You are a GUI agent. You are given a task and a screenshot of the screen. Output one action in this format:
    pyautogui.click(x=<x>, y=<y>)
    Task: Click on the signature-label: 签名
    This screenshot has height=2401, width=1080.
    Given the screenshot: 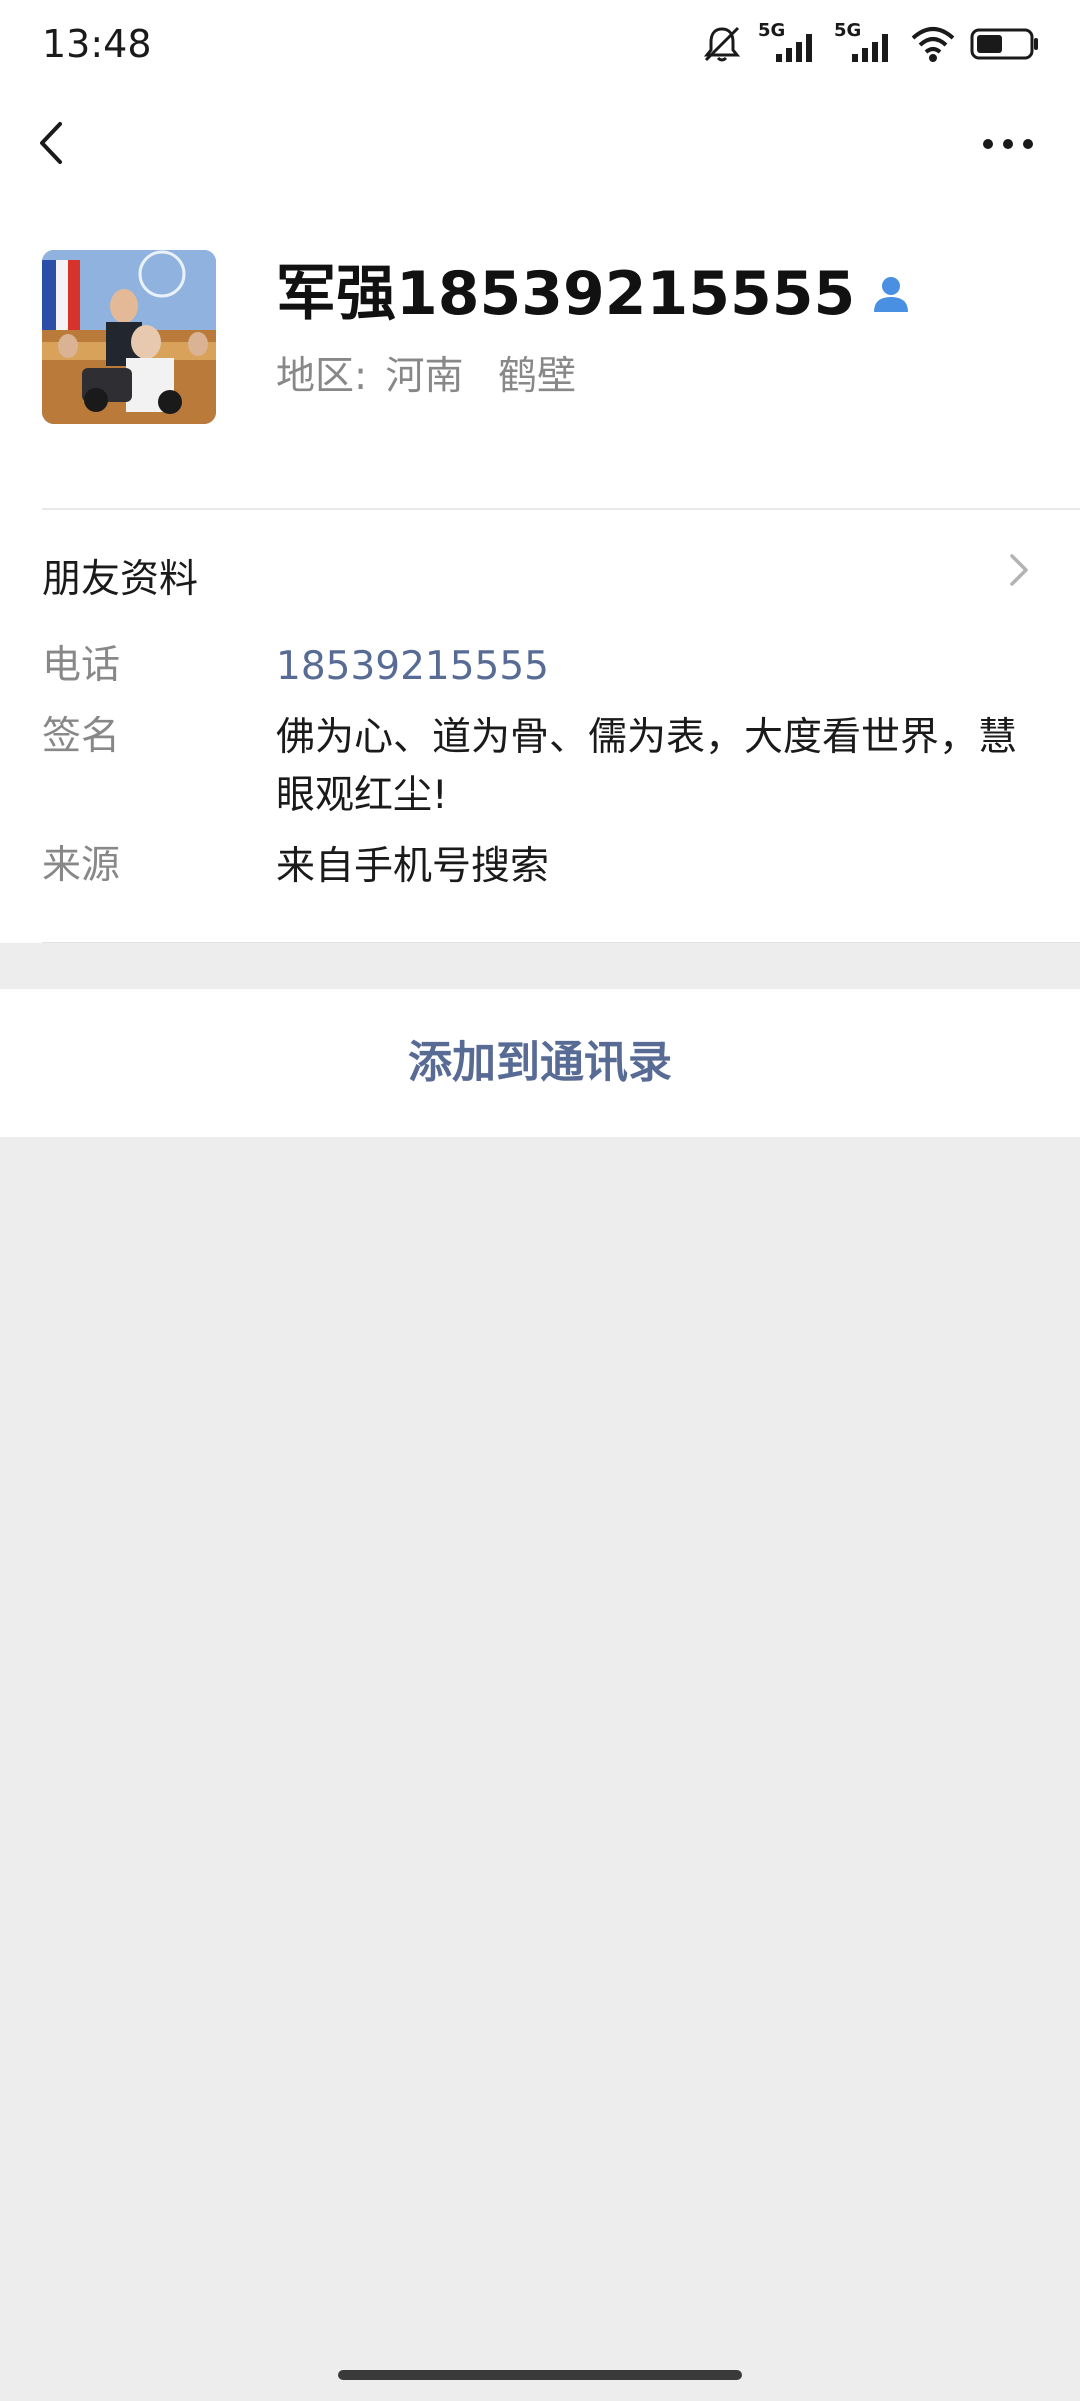 What is the action you would take?
    pyautogui.click(x=81, y=736)
    